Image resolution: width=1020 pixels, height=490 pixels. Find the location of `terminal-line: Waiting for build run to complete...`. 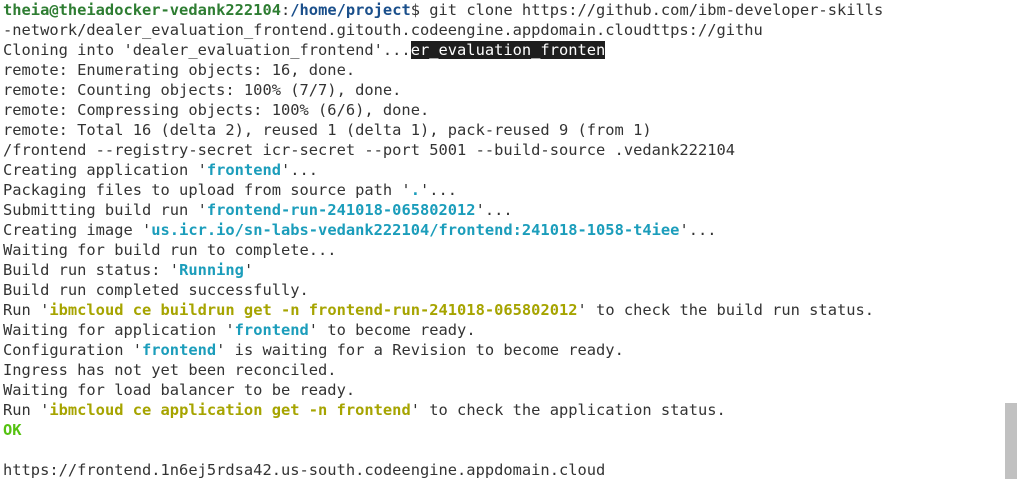

terminal-line: Waiting for build run to complete... is located at coordinates (511, 250).